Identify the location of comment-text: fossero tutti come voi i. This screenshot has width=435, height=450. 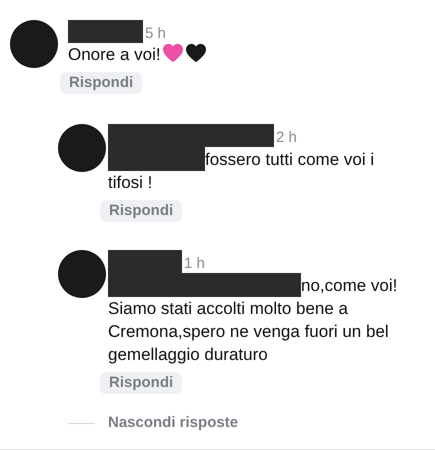
(289, 159).